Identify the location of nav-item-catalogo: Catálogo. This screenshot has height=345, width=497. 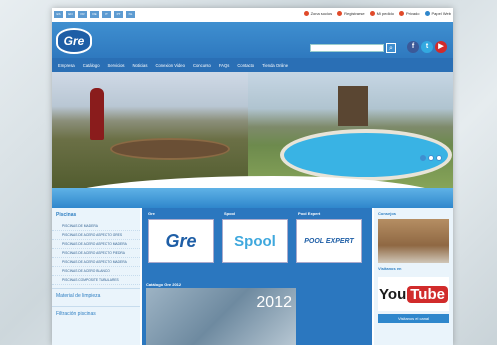
(91, 65).